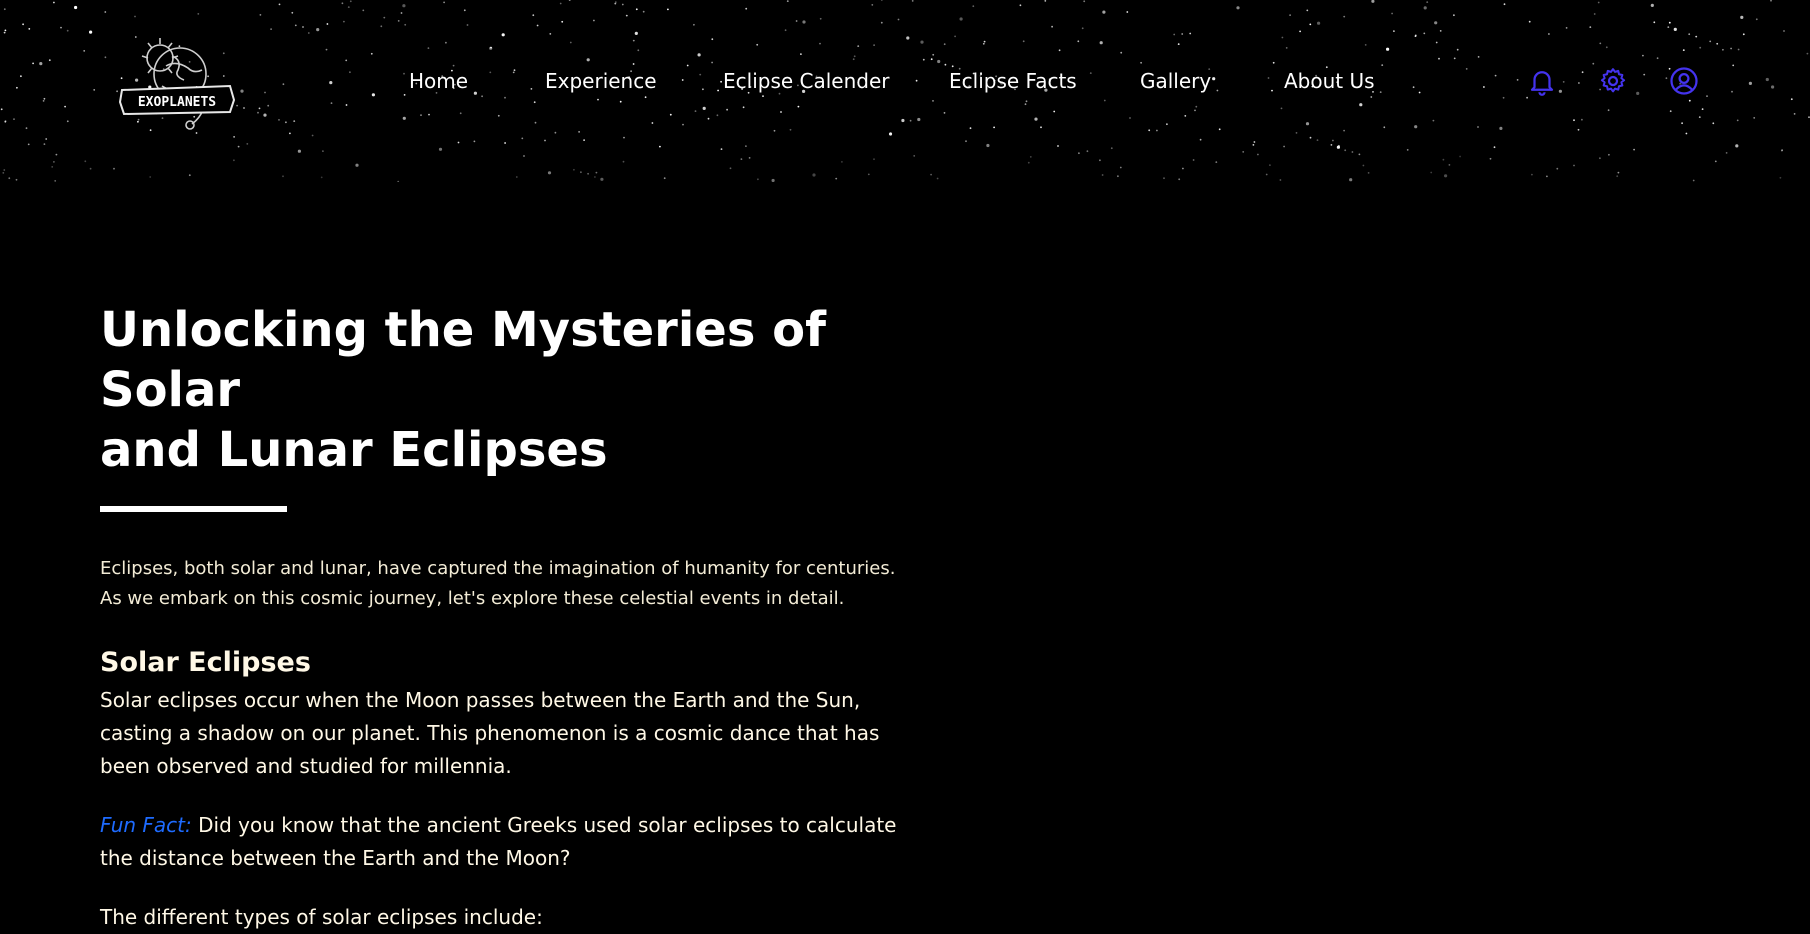 The image size is (1810, 934). What do you see at coordinates (193, 509) in the screenshot?
I see `title-underline` at bounding box center [193, 509].